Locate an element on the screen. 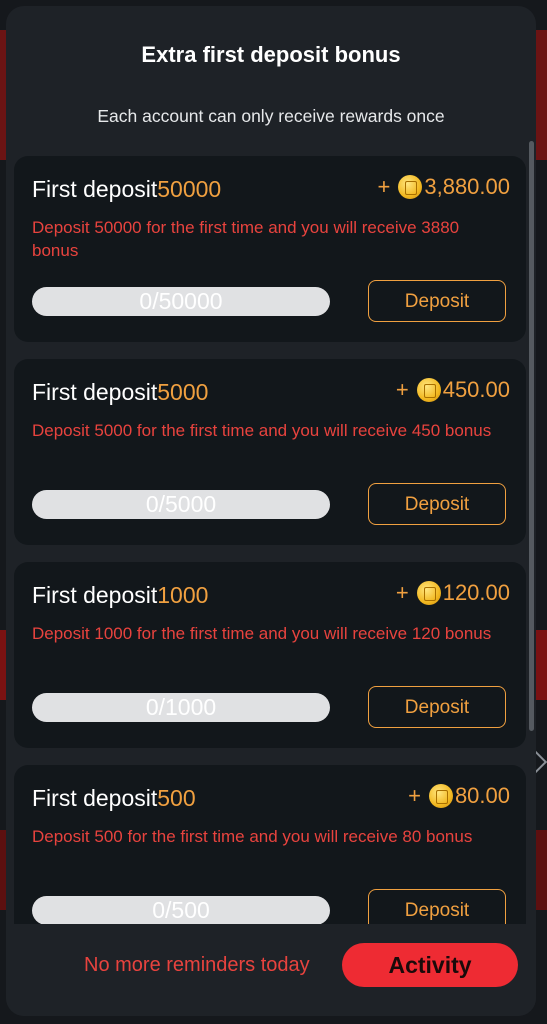 The height and width of the screenshot is (1024, 547). progress-text: 0/5000 is located at coordinates (181, 504).